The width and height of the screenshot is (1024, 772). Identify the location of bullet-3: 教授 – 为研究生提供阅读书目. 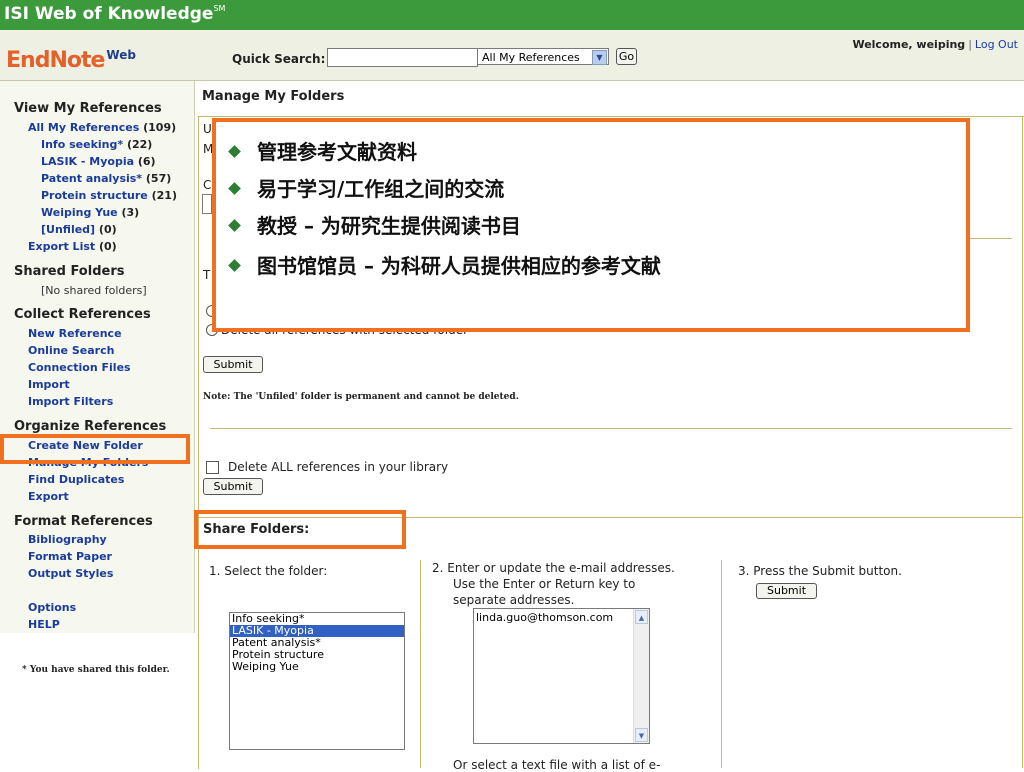
(374, 224).